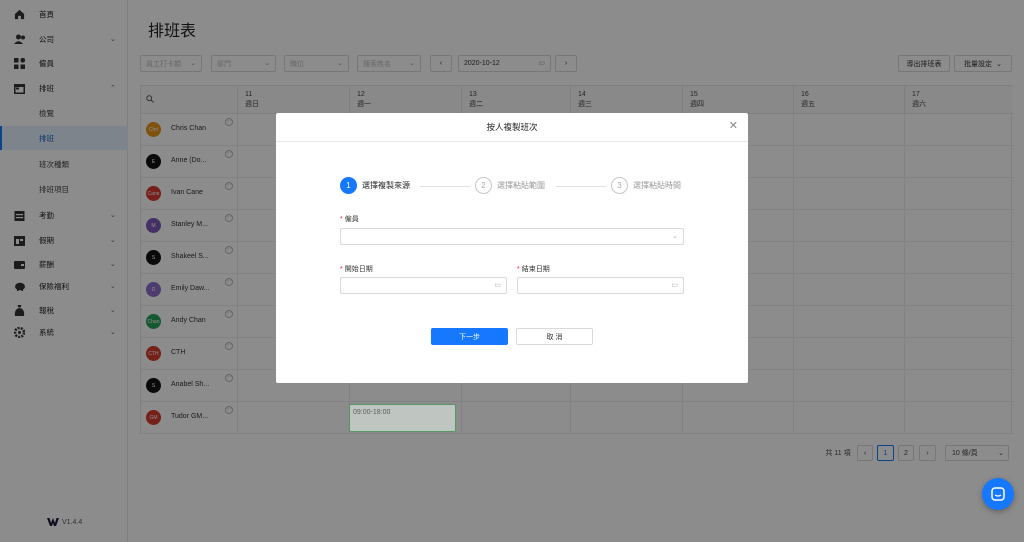  I want to click on cancel-button: 取 消, so click(554, 336).